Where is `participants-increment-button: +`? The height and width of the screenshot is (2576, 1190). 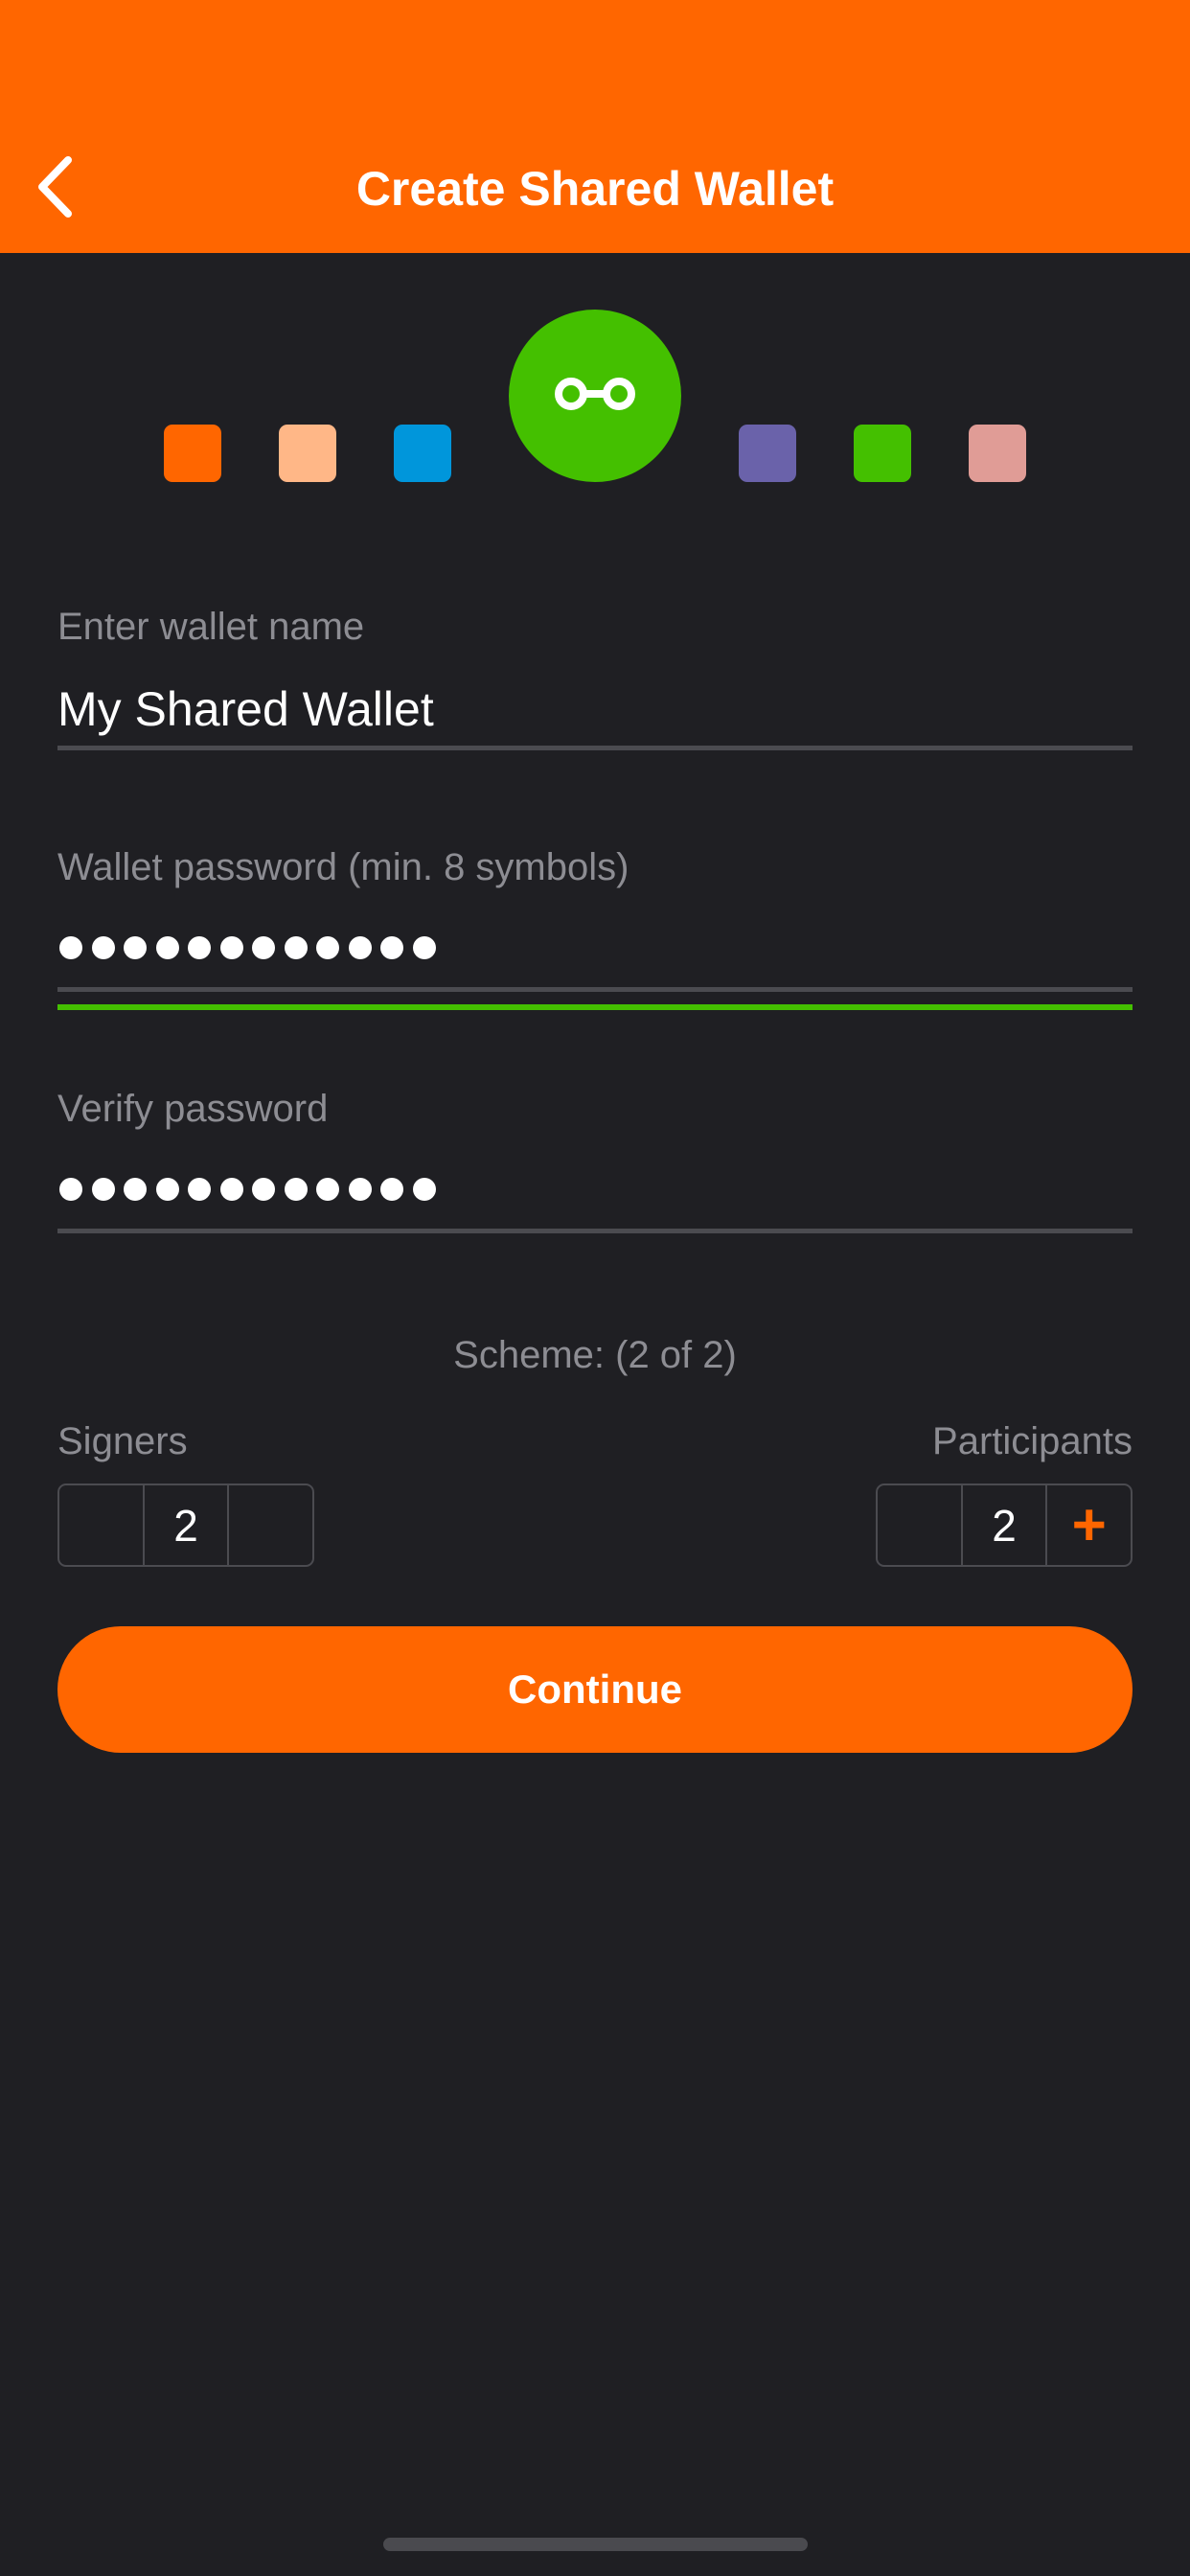 participants-increment-button: + is located at coordinates (1088, 1525).